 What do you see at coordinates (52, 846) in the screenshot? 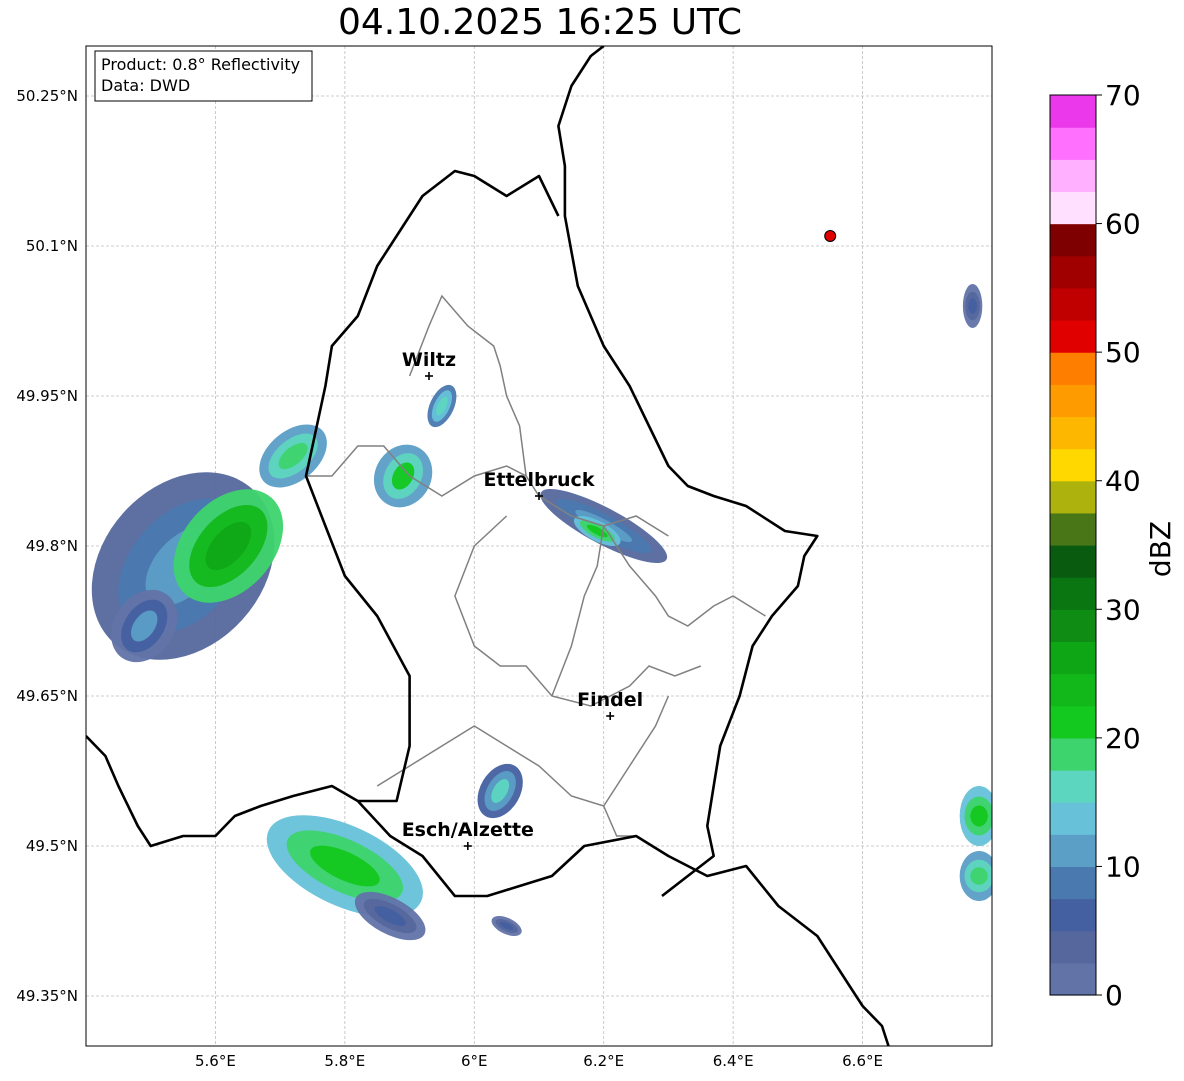
I see `lat-tick-label: 49.5°N` at bounding box center [52, 846].